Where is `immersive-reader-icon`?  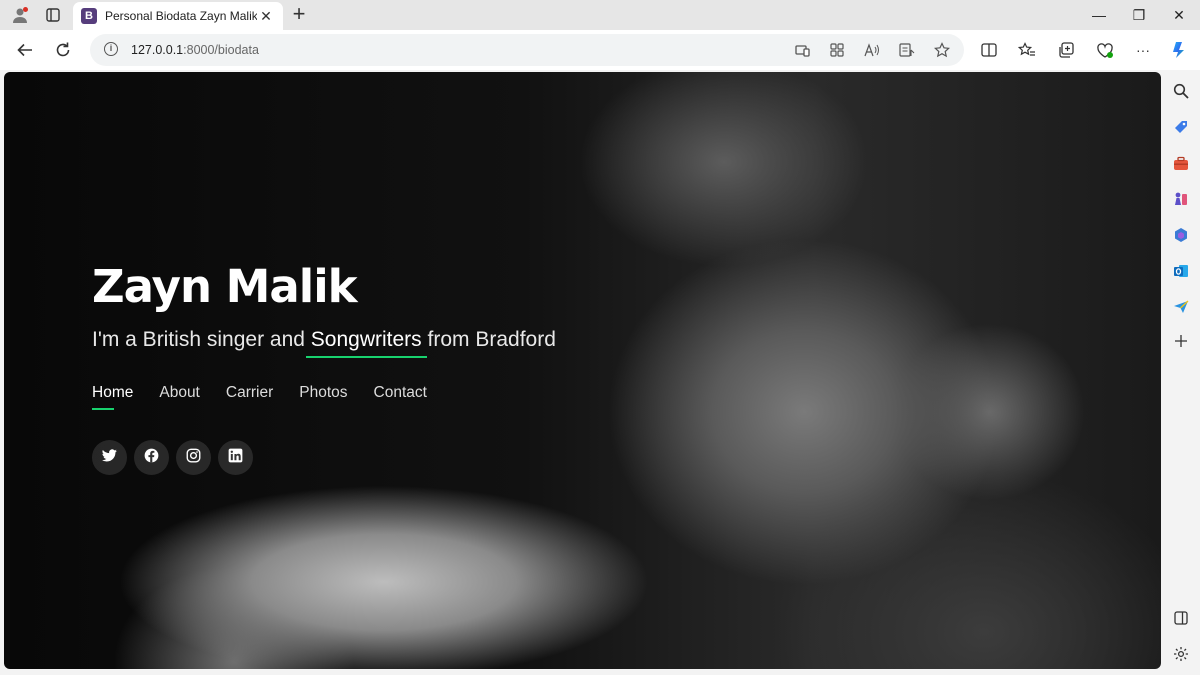 immersive-reader-icon is located at coordinates (907, 50).